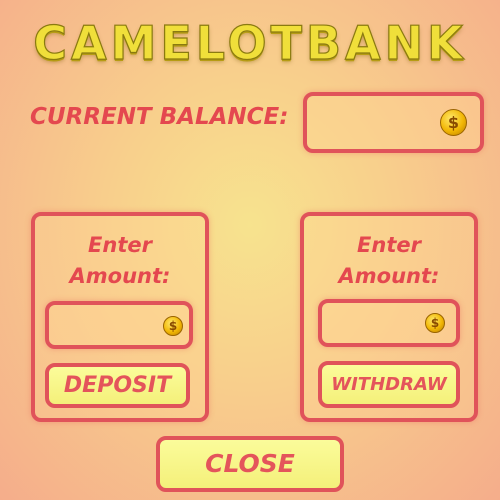 The width and height of the screenshot is (500, 500). I want to click on deposit-button: DEPOSIT, so click(117, 385).